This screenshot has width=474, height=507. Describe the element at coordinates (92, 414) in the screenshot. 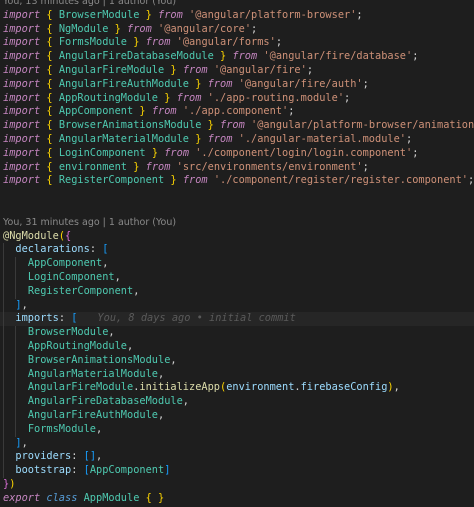

I see `imported-module: AngularFireAuthModule` at that location.